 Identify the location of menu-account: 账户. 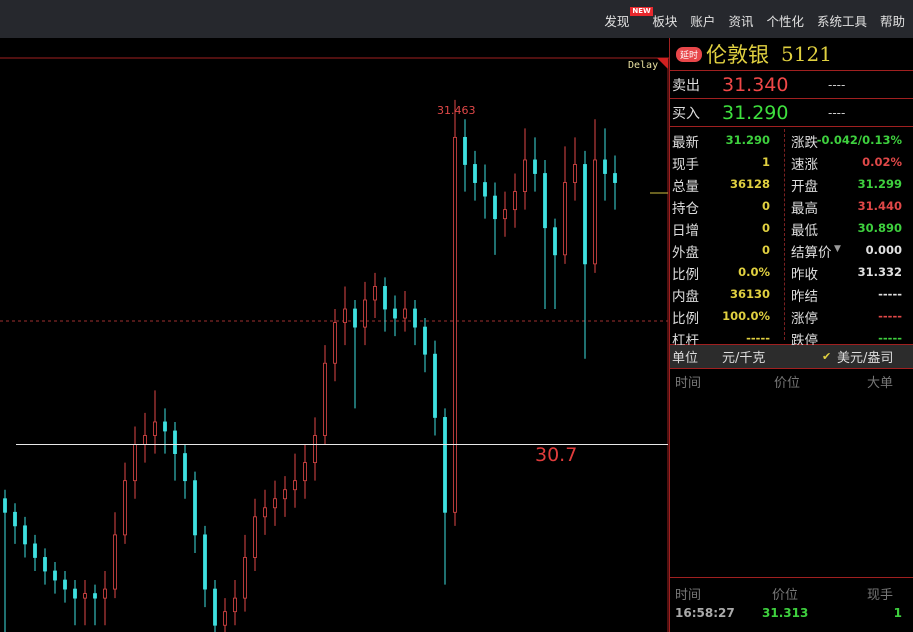
(702, 20).